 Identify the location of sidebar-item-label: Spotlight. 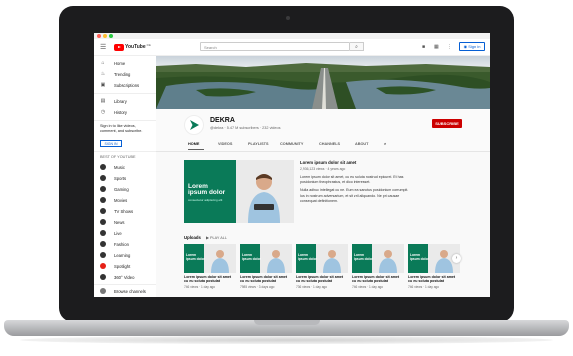
(122, 266).